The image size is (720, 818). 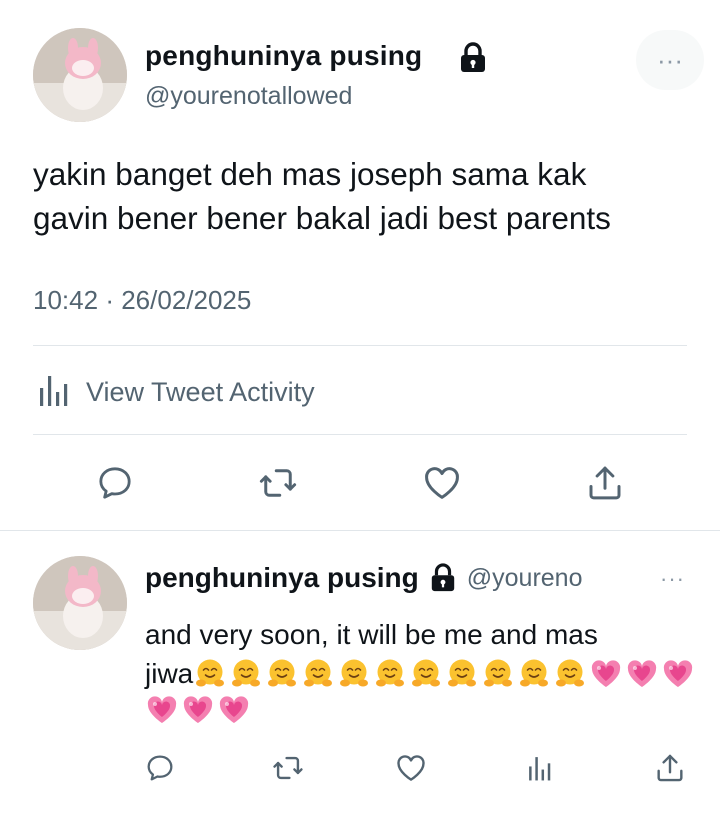 I want to click on tweet-separator, so click(x=360, y=530).